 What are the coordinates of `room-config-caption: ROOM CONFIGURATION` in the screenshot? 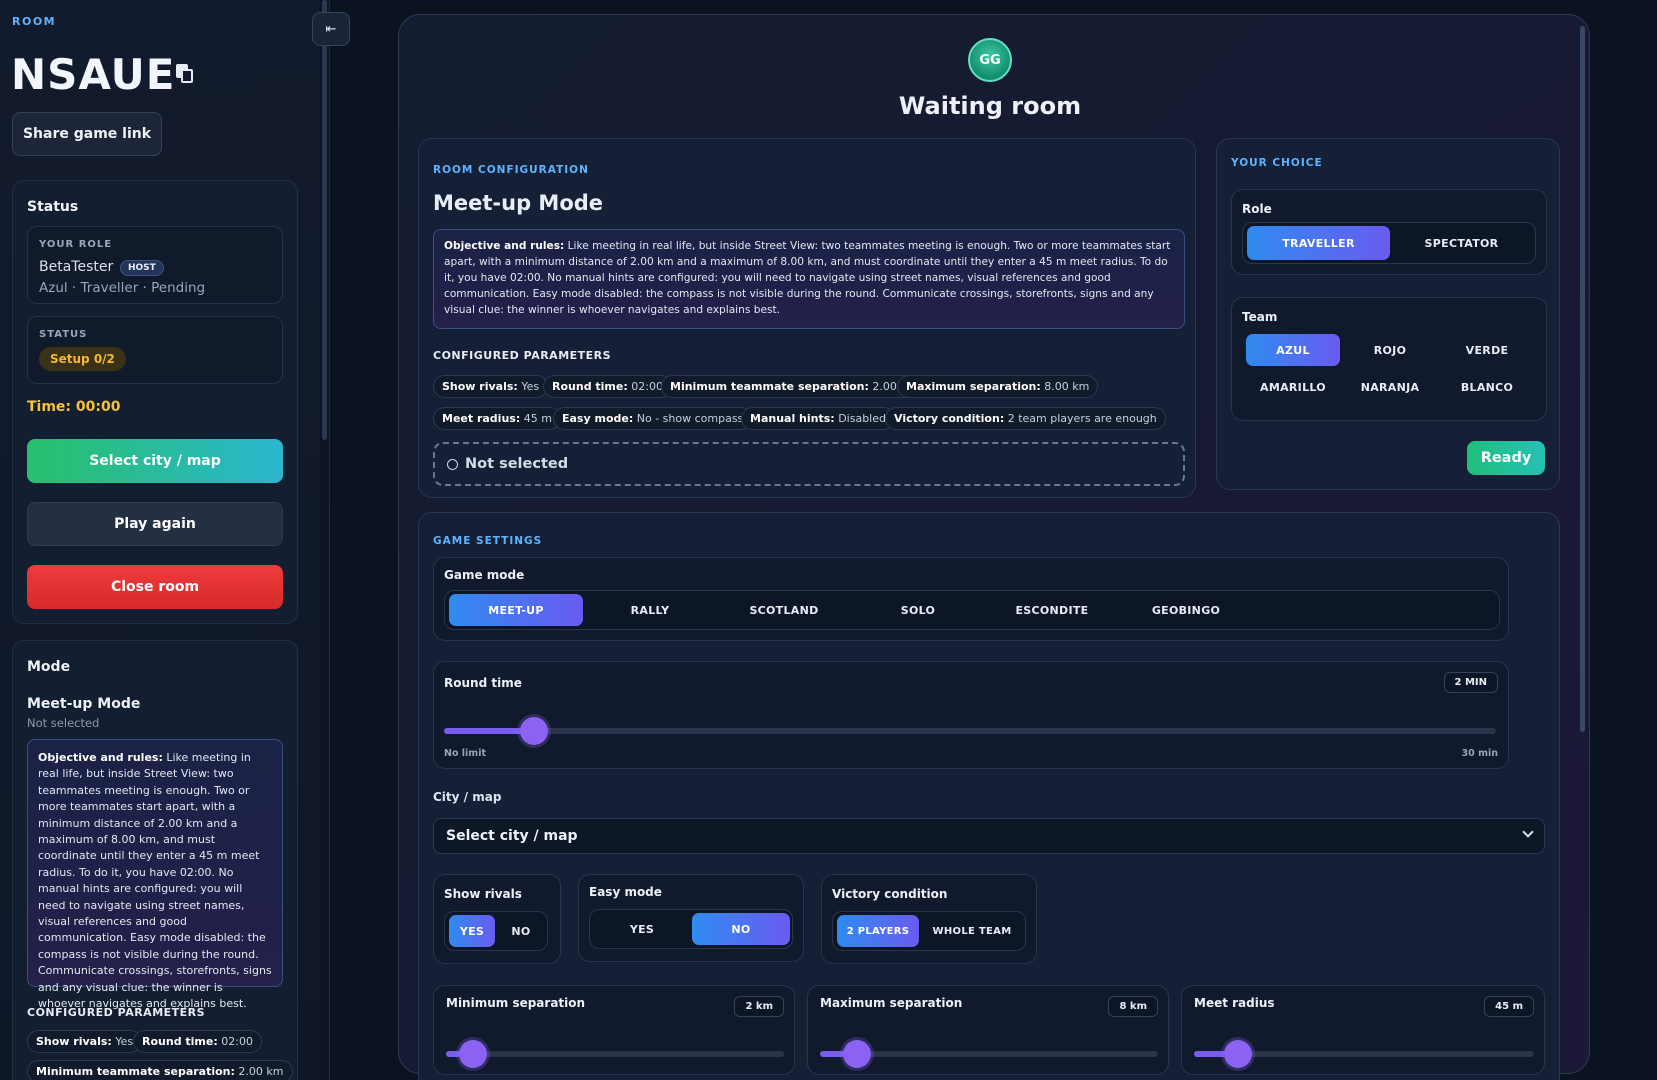 It's located at (511, 170).